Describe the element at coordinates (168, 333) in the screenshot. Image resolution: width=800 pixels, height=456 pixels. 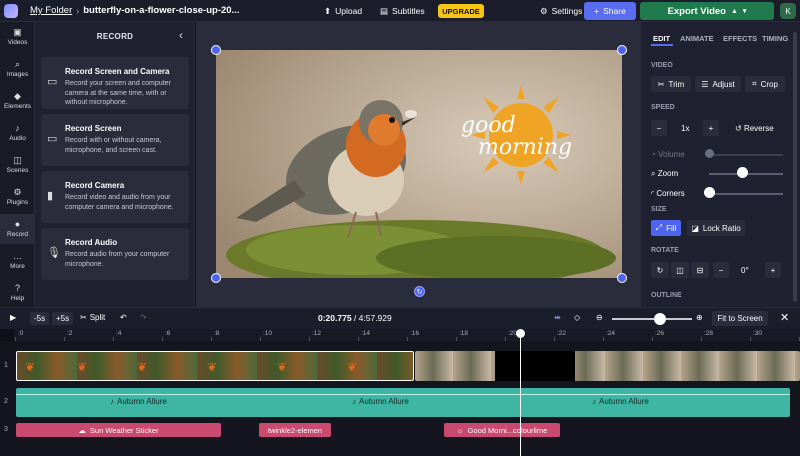
I see `ruler-tick-label: :6` at that location.